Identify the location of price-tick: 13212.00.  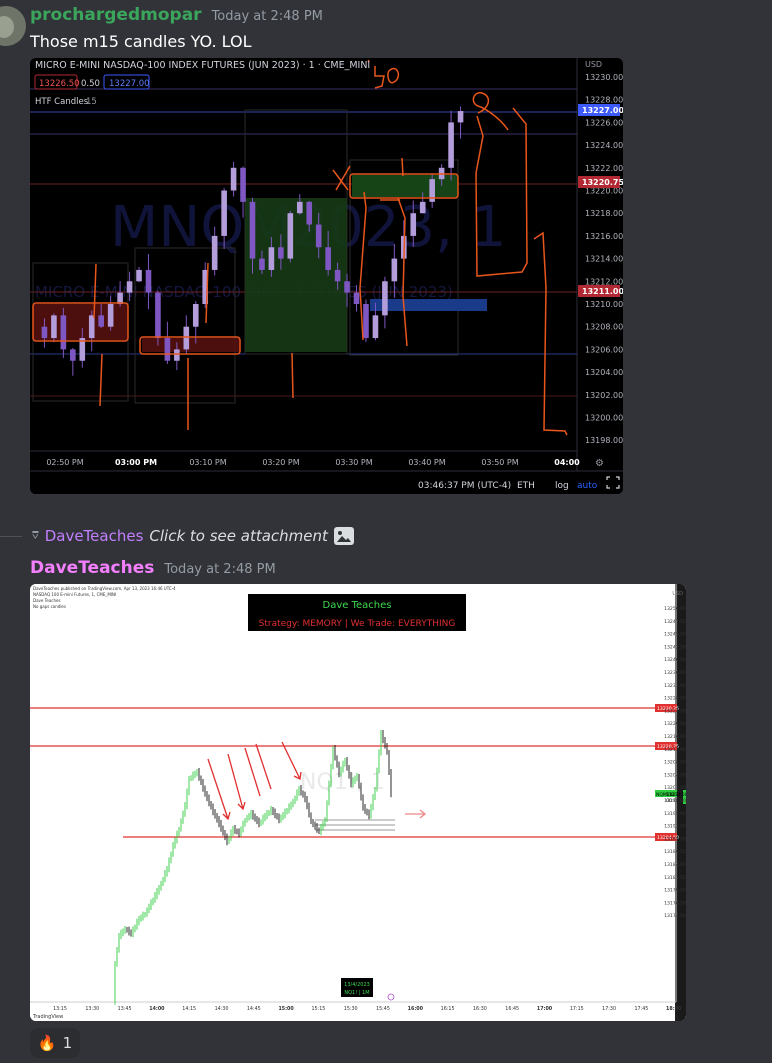
(675, 750).